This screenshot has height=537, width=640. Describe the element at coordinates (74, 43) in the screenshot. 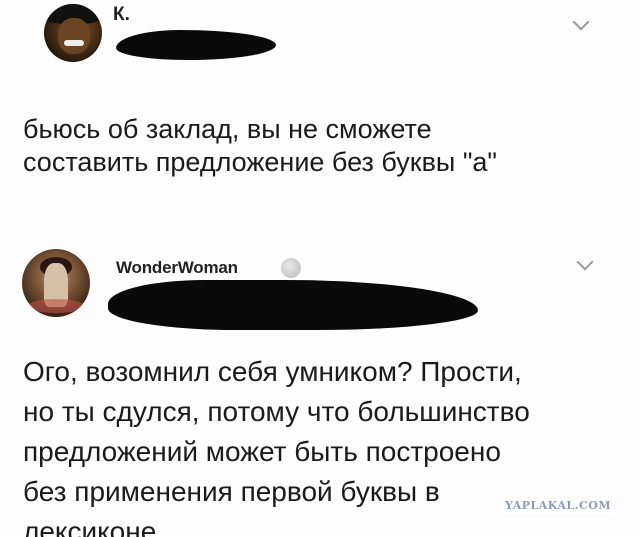

I see `smile-shape` at that location.